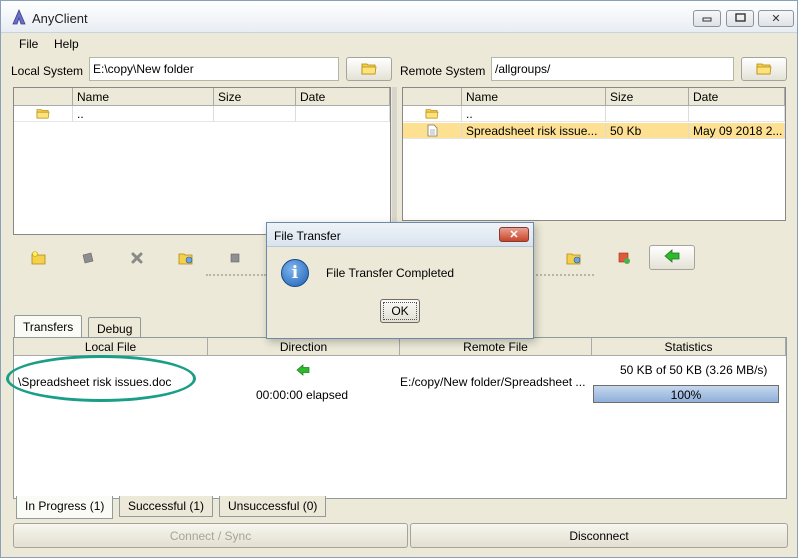 This screenshot has width=798, height=558. What do you see at coordinates (399, 44) in the screenshot?
I see `menu-bar: File Help` at bounding box center [399, 44].